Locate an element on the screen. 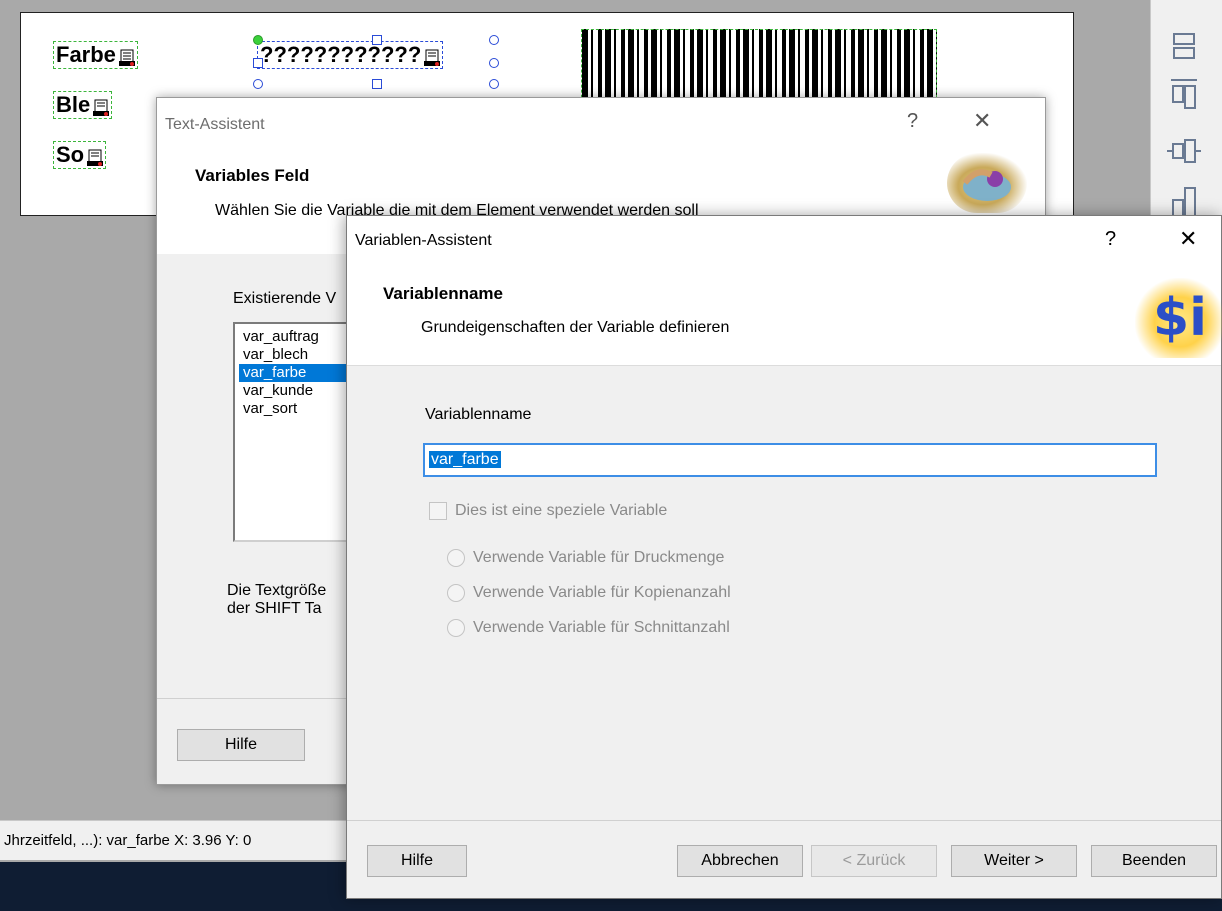 This screenshot has height=911, width=1222. finish-button: Beenden is located at coordinates (1154, 861).